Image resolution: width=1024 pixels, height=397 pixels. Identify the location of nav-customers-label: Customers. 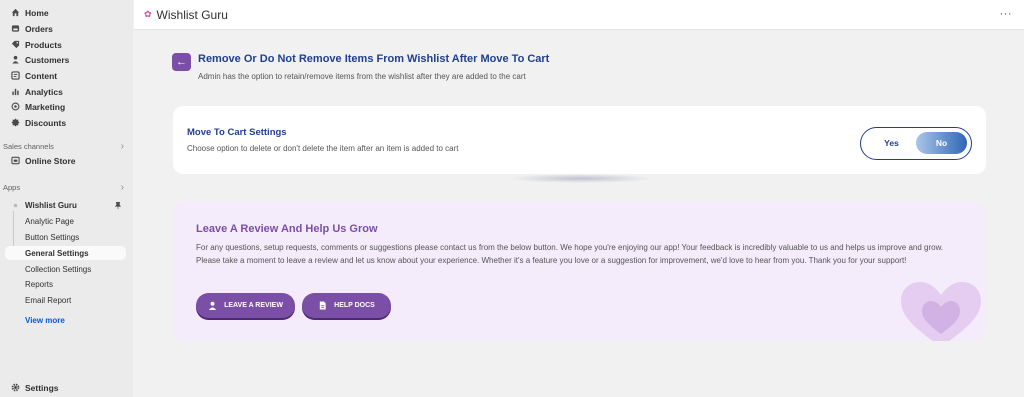
(47, 59).